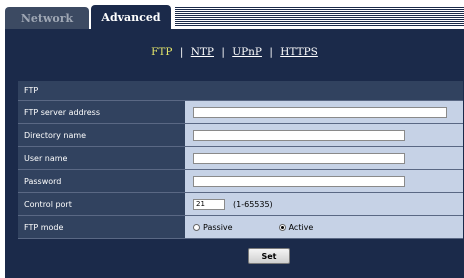  I want to click on radio-active-icon, so click(282, 227).